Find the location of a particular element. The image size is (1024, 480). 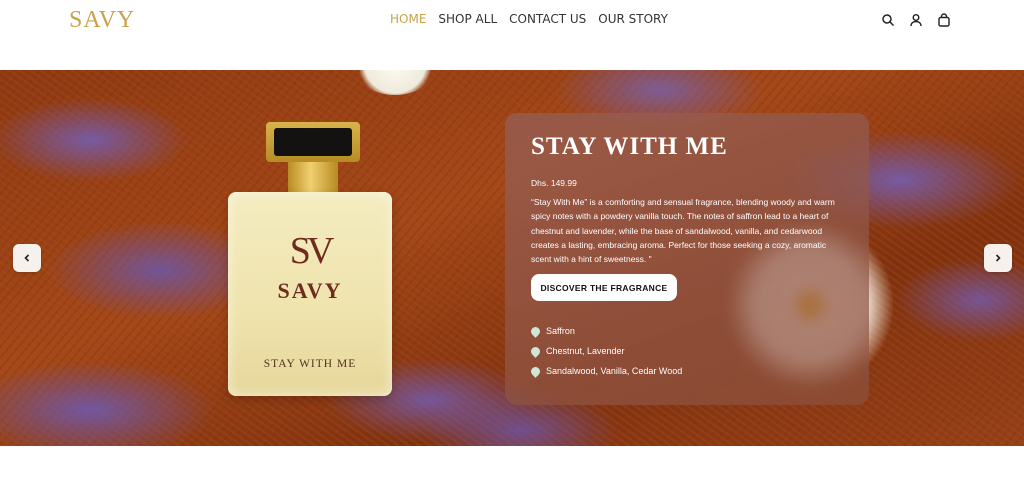

bottle-cap is located at coordinates (313, 142).